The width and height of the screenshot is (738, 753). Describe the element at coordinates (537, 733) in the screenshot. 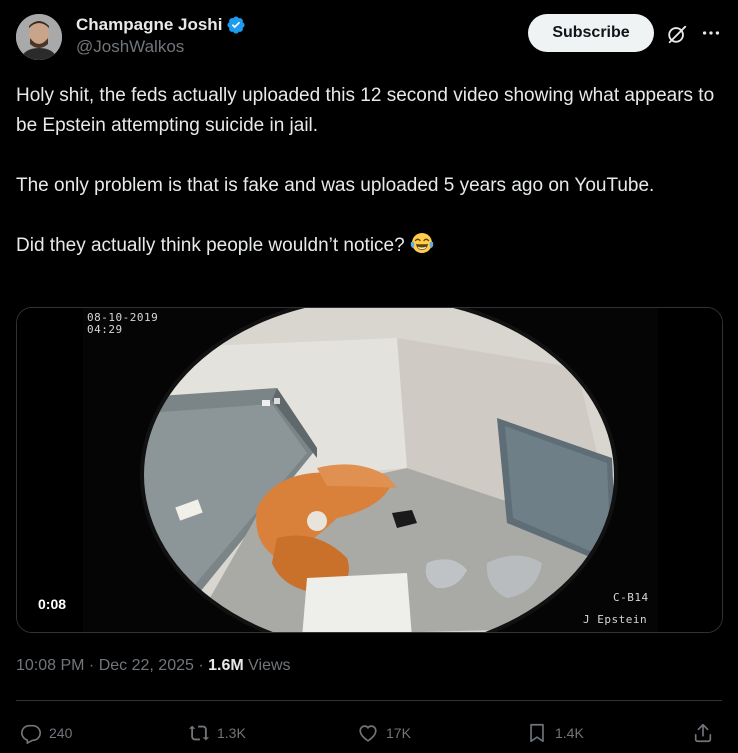

I see `bookmark-icon` at that location.